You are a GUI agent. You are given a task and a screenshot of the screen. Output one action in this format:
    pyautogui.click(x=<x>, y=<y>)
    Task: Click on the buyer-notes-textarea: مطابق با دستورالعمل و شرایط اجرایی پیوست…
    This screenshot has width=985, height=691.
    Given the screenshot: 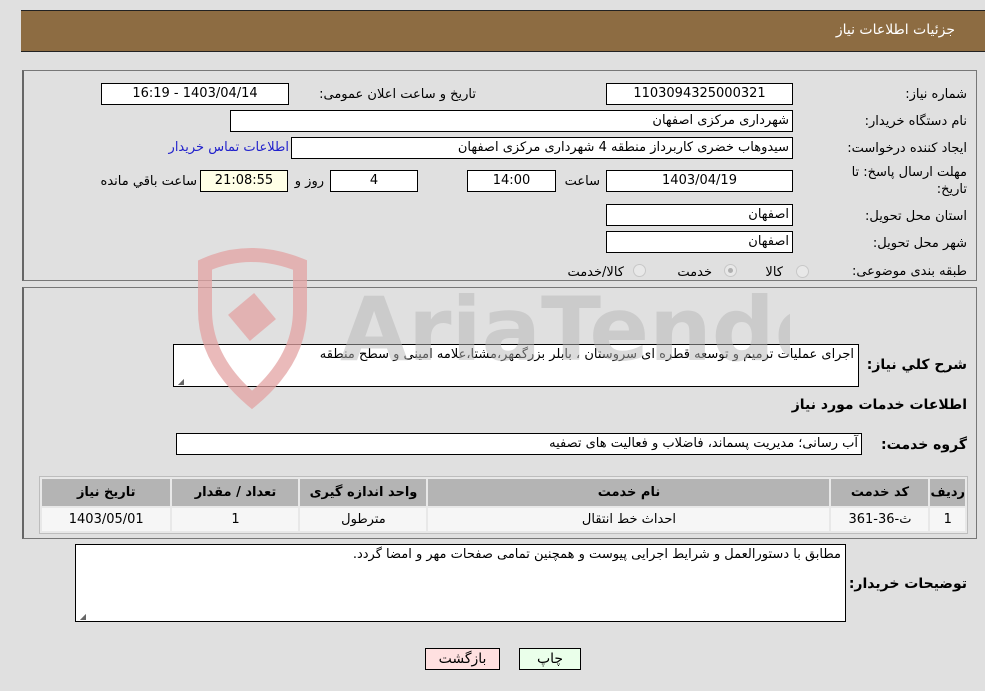 What is the action you would take?
    pyautogui.click(x=460, y=583)
    